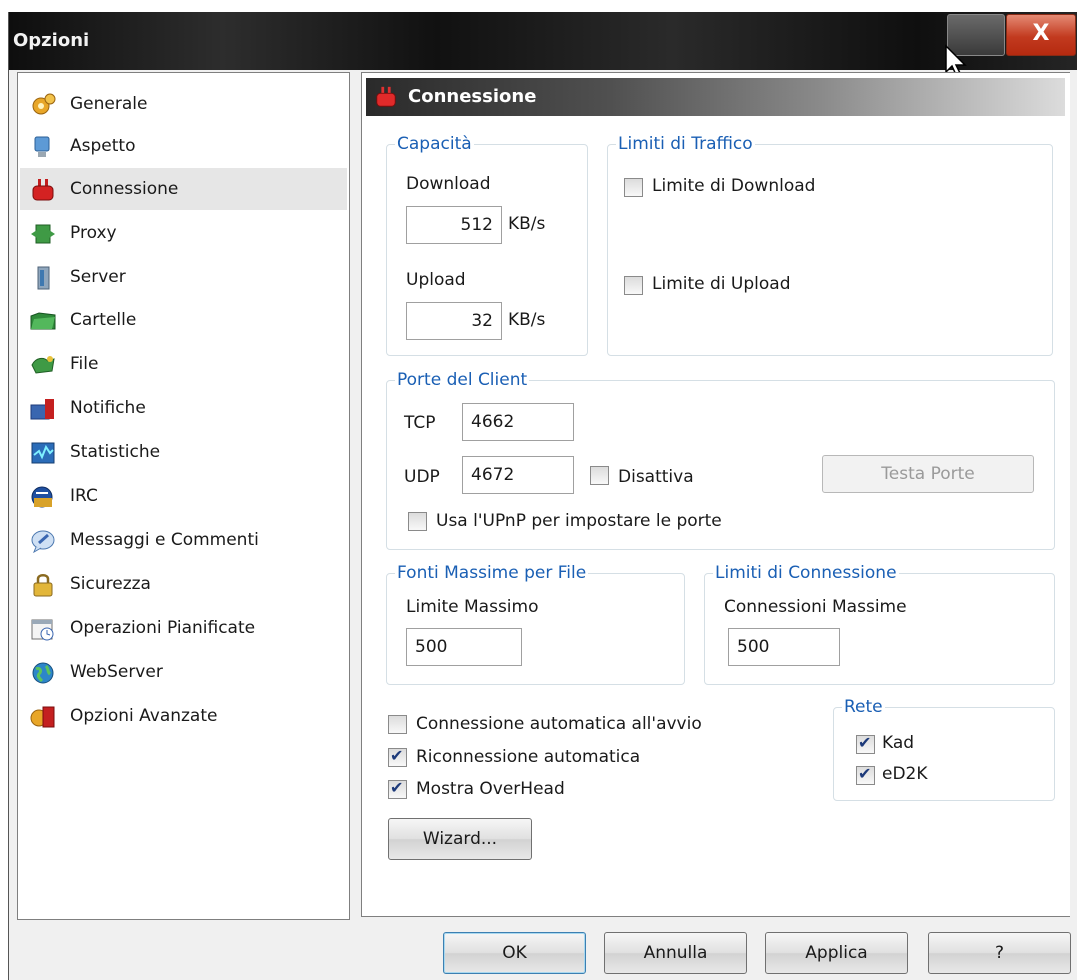  I want to click on sidebar-item-label: Connessione, so click(124, 189).